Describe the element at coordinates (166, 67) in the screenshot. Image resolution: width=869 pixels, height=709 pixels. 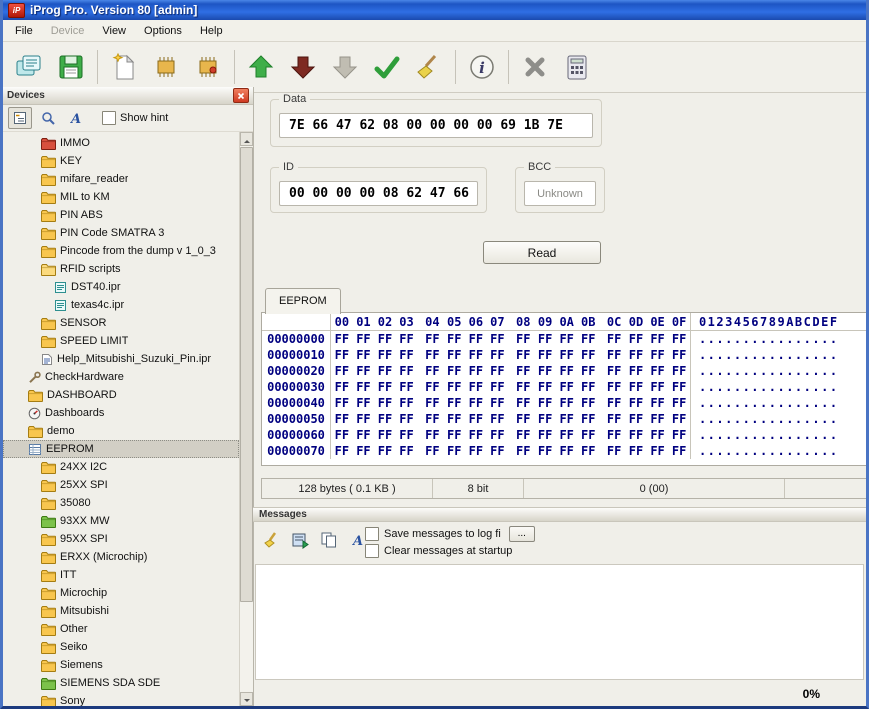
I see `select-device-button` at that location.